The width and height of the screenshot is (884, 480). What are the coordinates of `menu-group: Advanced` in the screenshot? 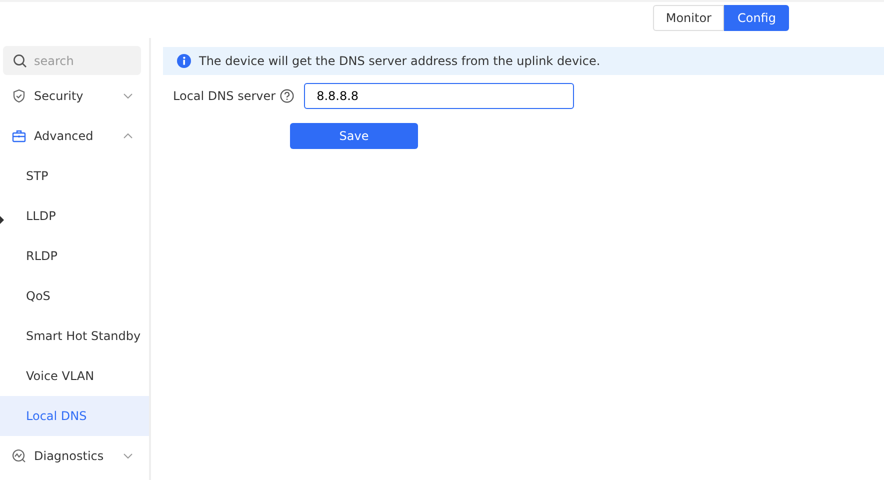 It's located at (74, 136).